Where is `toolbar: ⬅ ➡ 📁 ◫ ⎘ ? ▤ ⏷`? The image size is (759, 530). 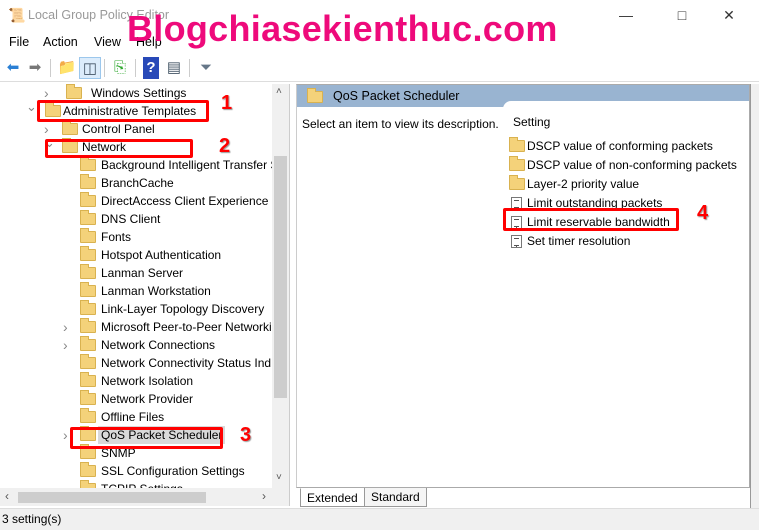
toolbar: ⬅ ➡ 📁 ◫ ⎘ ? ▤ ⏷ is located at coordinates (379, 68).